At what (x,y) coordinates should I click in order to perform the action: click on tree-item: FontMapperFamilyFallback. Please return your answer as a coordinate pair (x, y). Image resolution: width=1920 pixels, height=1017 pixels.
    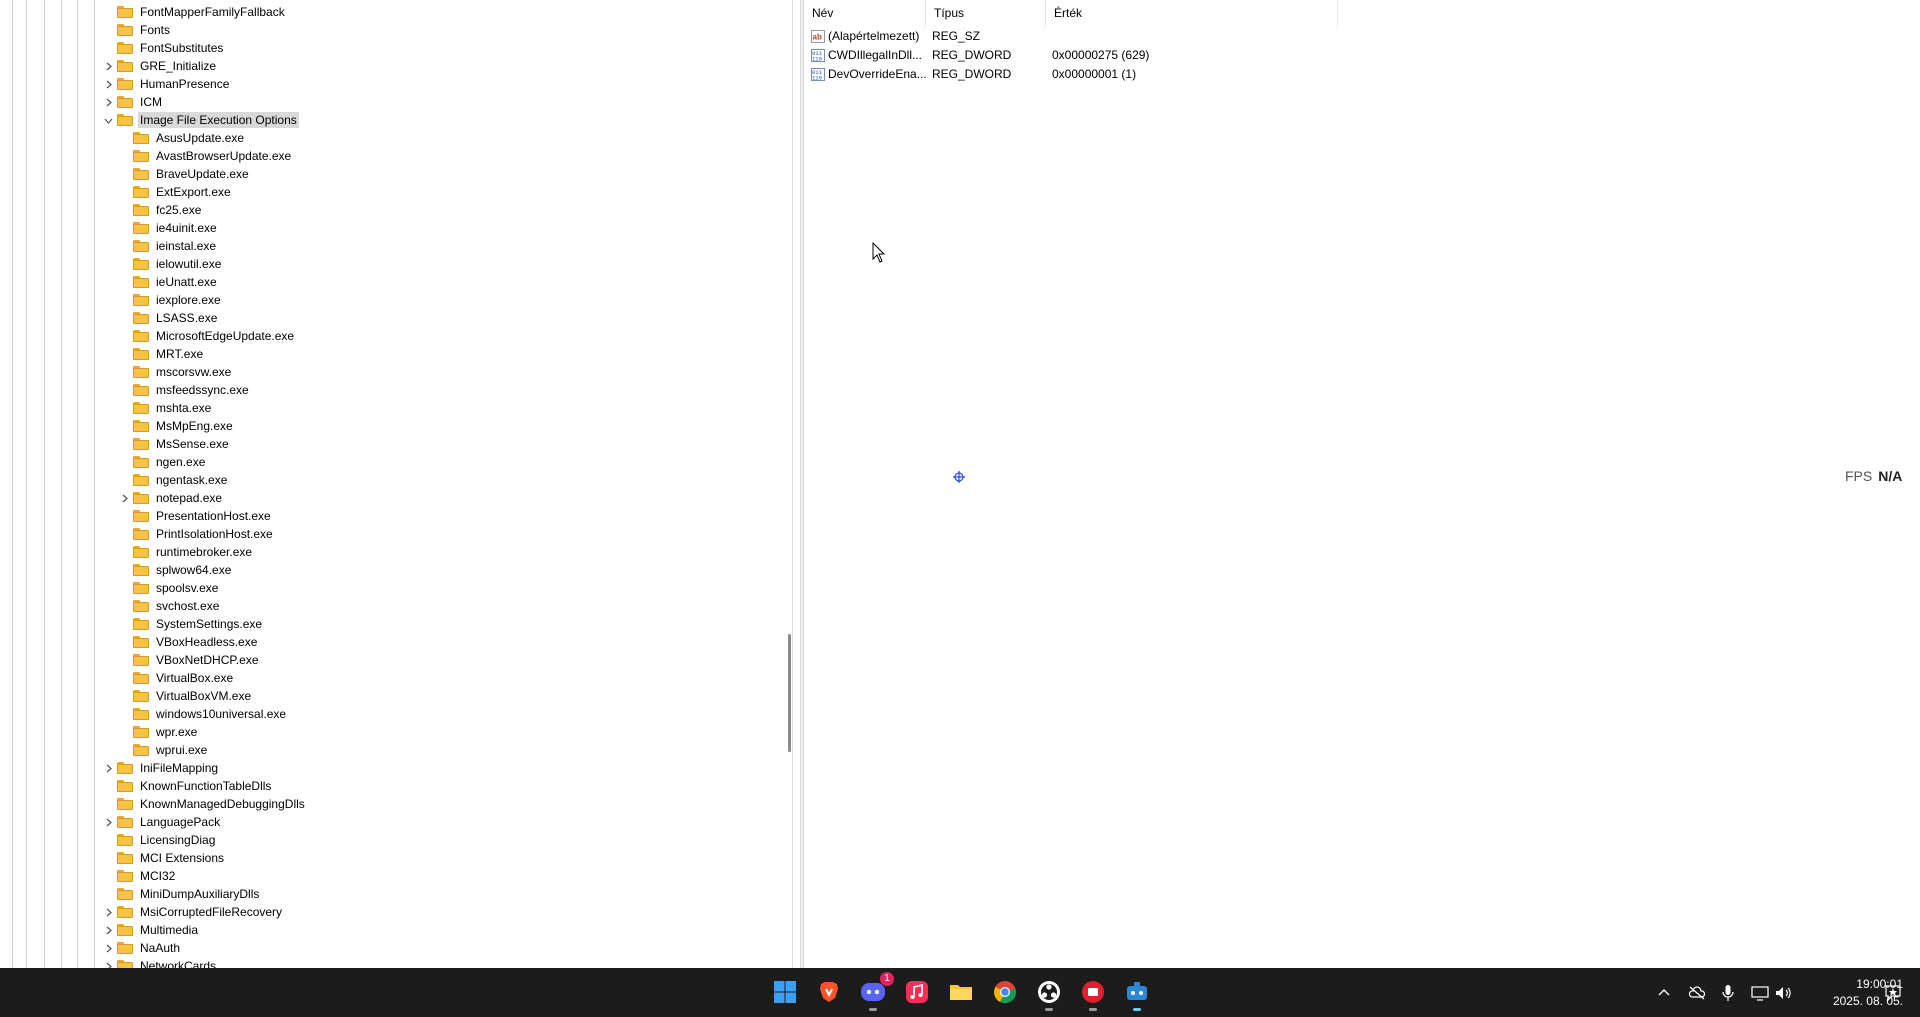
    Looking at the image, I should click on (194, 12).